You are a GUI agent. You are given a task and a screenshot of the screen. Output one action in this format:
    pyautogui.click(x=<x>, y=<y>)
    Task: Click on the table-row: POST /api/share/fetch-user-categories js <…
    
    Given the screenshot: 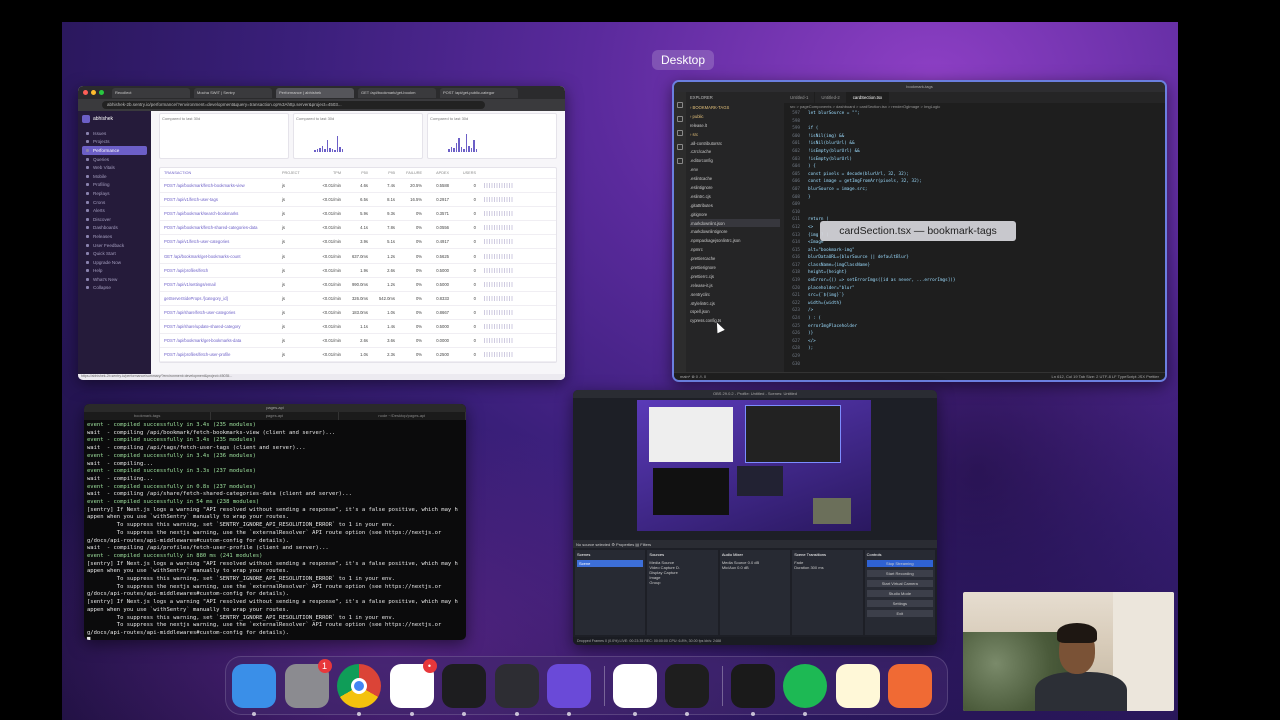 What is the action you would take?
    pyautogui.click(x=358, y=313)
    